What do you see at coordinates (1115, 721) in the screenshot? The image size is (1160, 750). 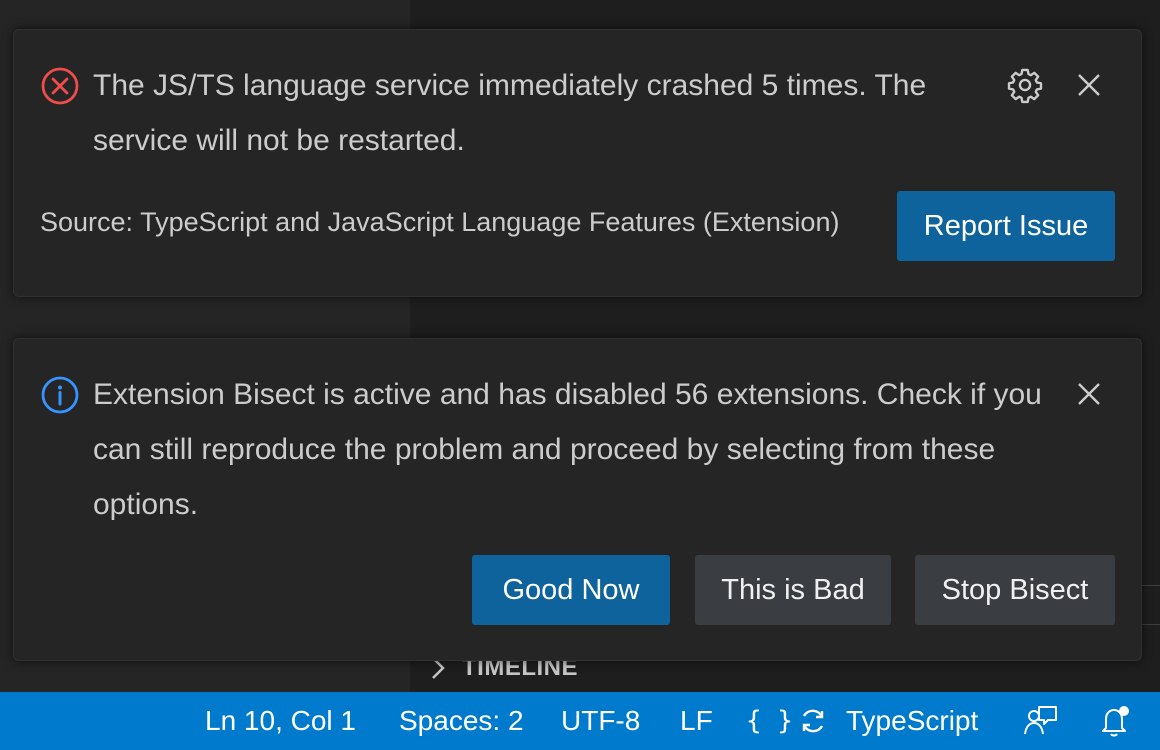 I see `bell-icon` at bounding box center [1115, 721].